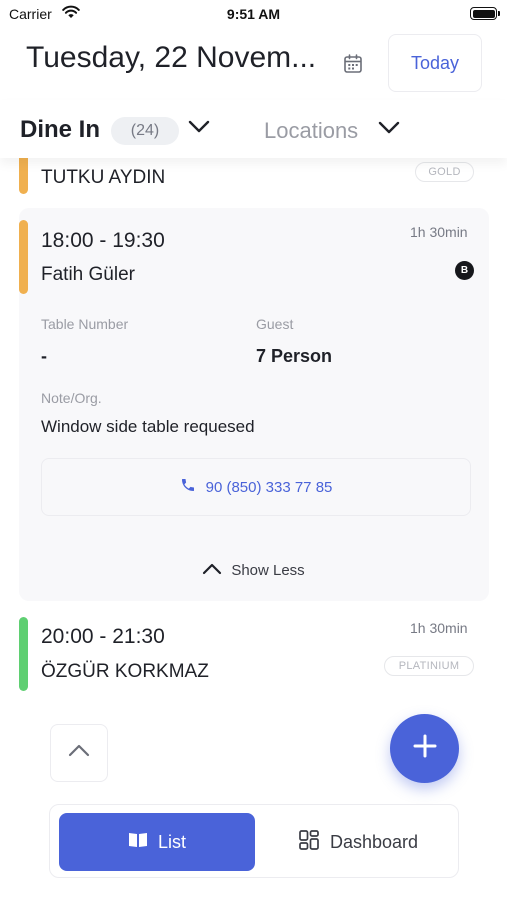 The width and height of the screenshot is (507, 900). What do you see at coordinates (125, 671) in the screenshot?
I see `guest-name: ÖZGÜR KORKMAZ` at bounding box center [125, 671].